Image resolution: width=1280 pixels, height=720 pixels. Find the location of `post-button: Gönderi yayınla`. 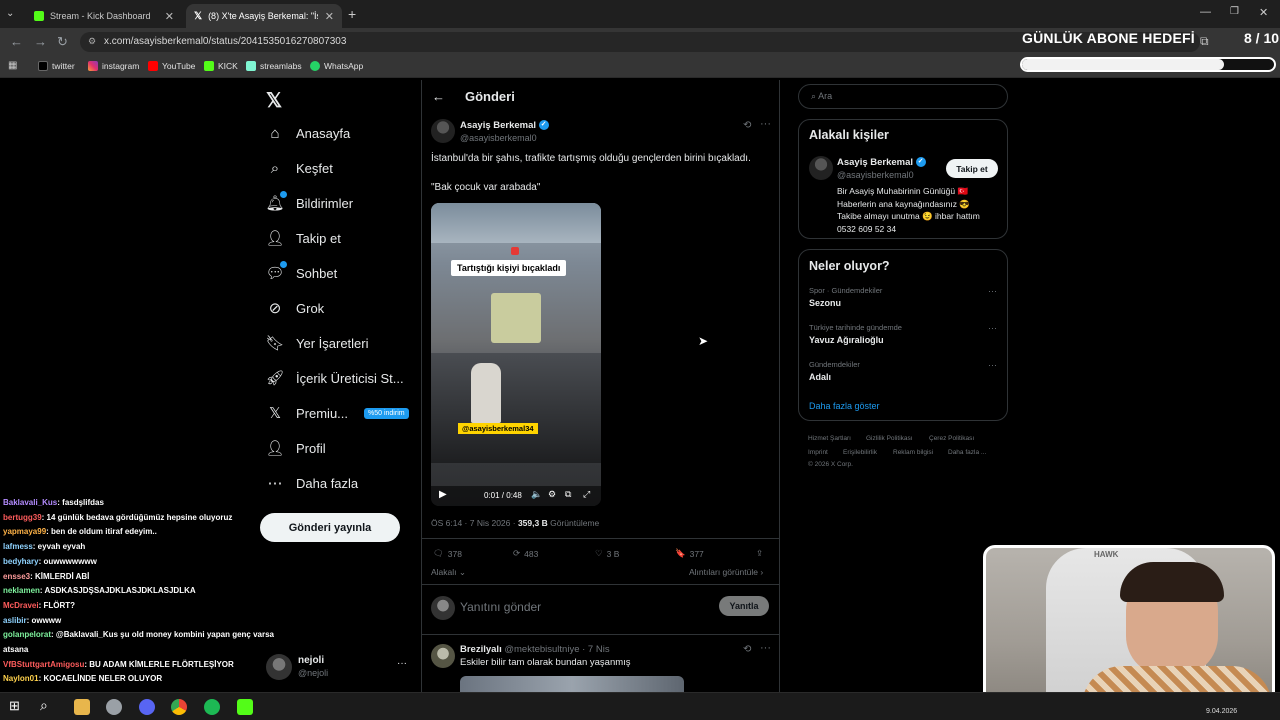

post-button: Gönderi yayınla is located at coordinates (330, 527).